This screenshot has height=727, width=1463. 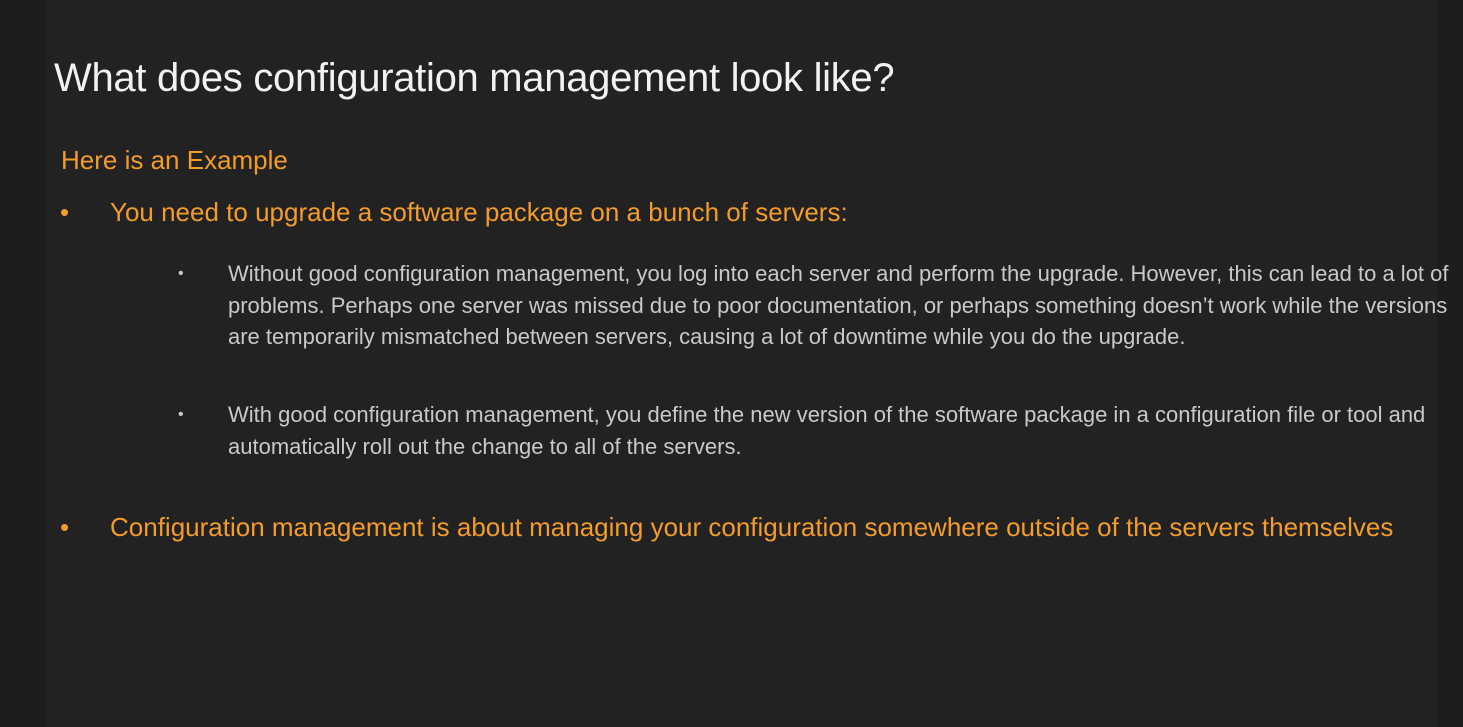 I want to click on left-margin-strip, so click(x=23, y=363).